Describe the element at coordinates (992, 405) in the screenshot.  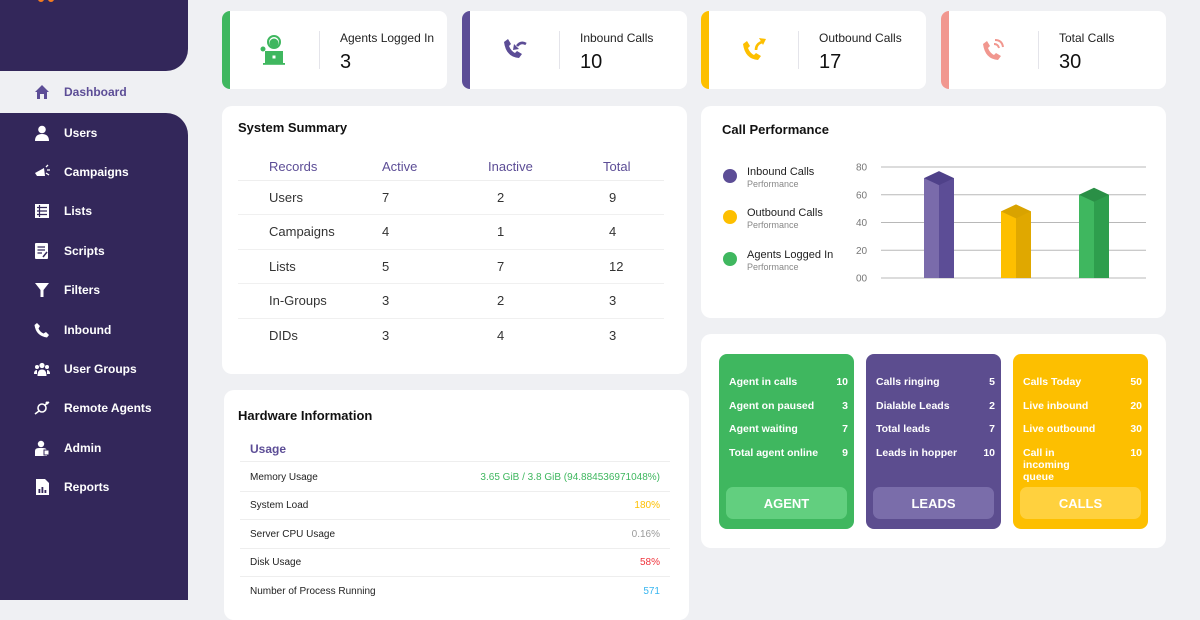
I see `panel-row-value: 2` at that location.